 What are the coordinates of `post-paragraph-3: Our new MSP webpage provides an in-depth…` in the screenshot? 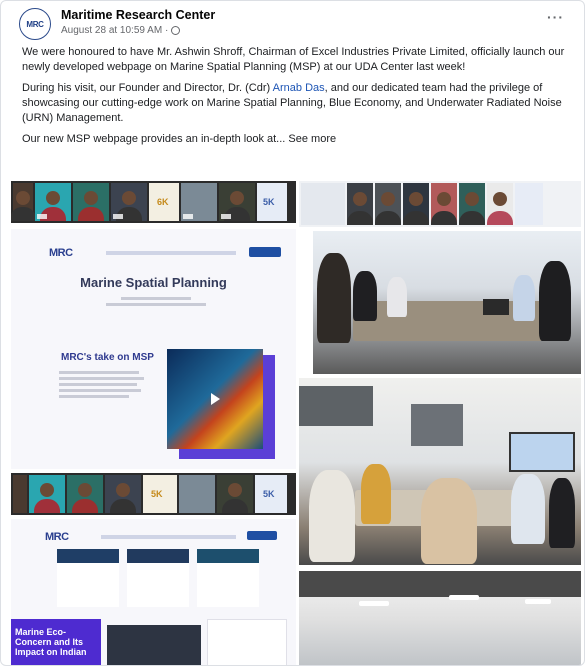 It's located at (294, 139).